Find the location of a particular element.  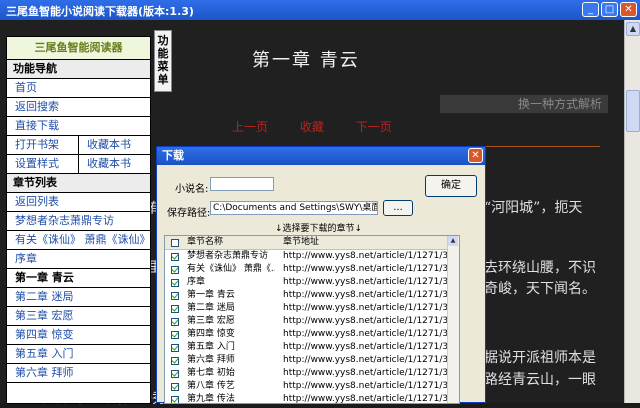

column-header-url: 章节地址 is located at coordinates (367, 242).